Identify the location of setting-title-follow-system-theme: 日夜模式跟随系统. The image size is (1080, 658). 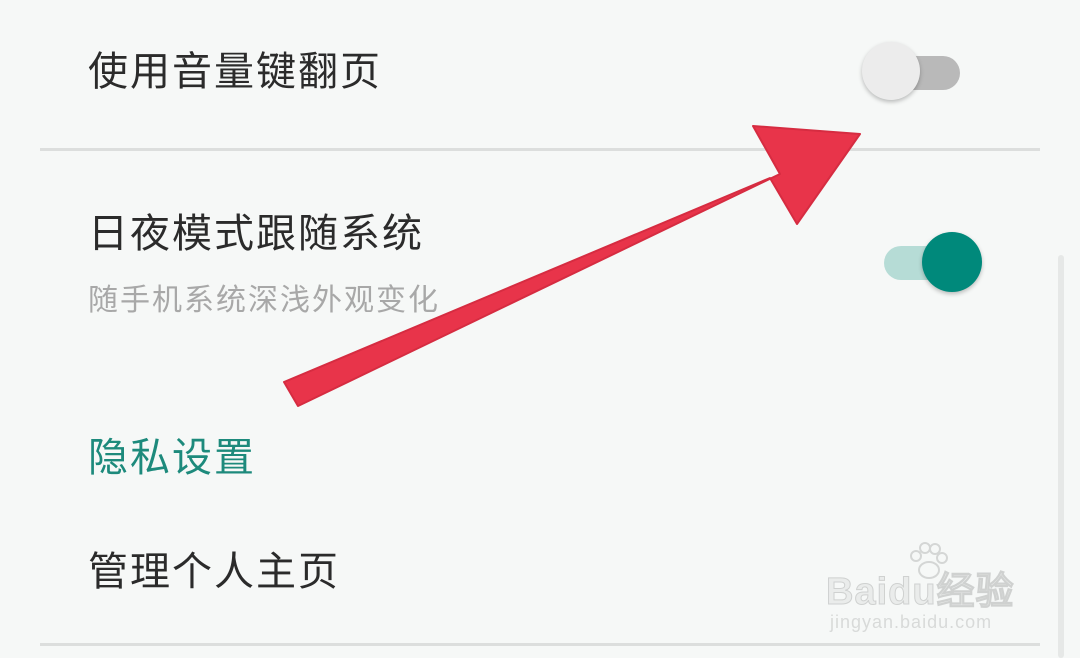
(256, 234).